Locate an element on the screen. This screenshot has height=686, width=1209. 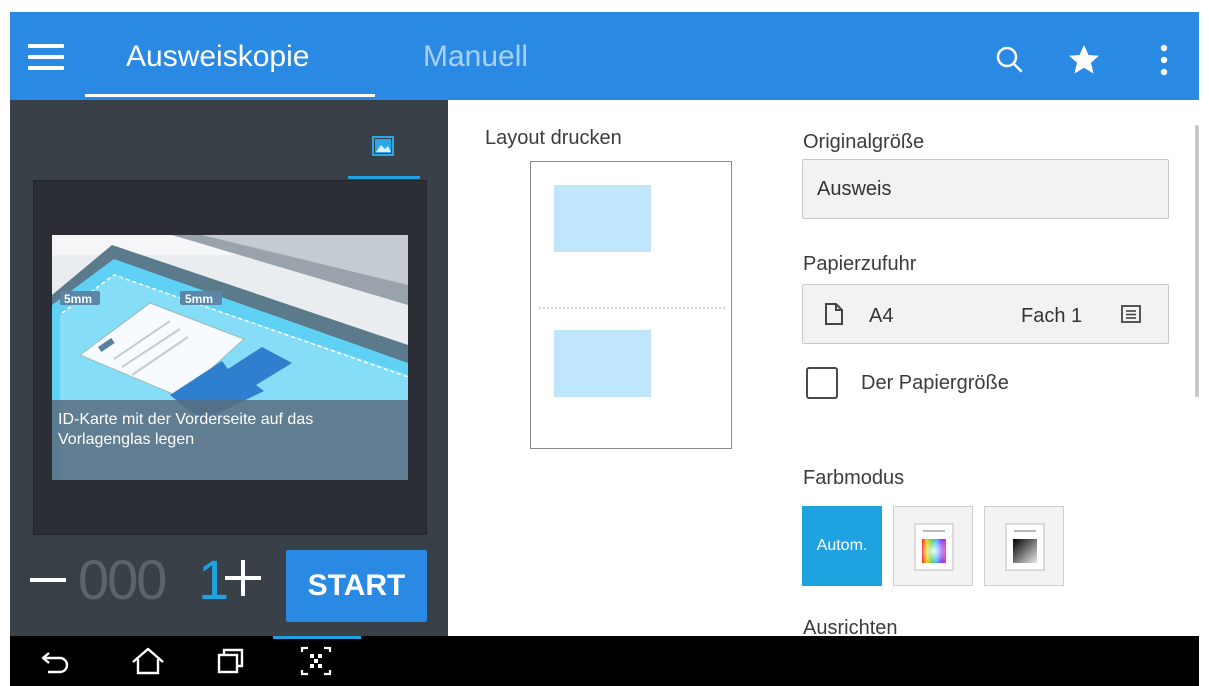
layout-label: Layout drucken is located at coordinates (553, 138).